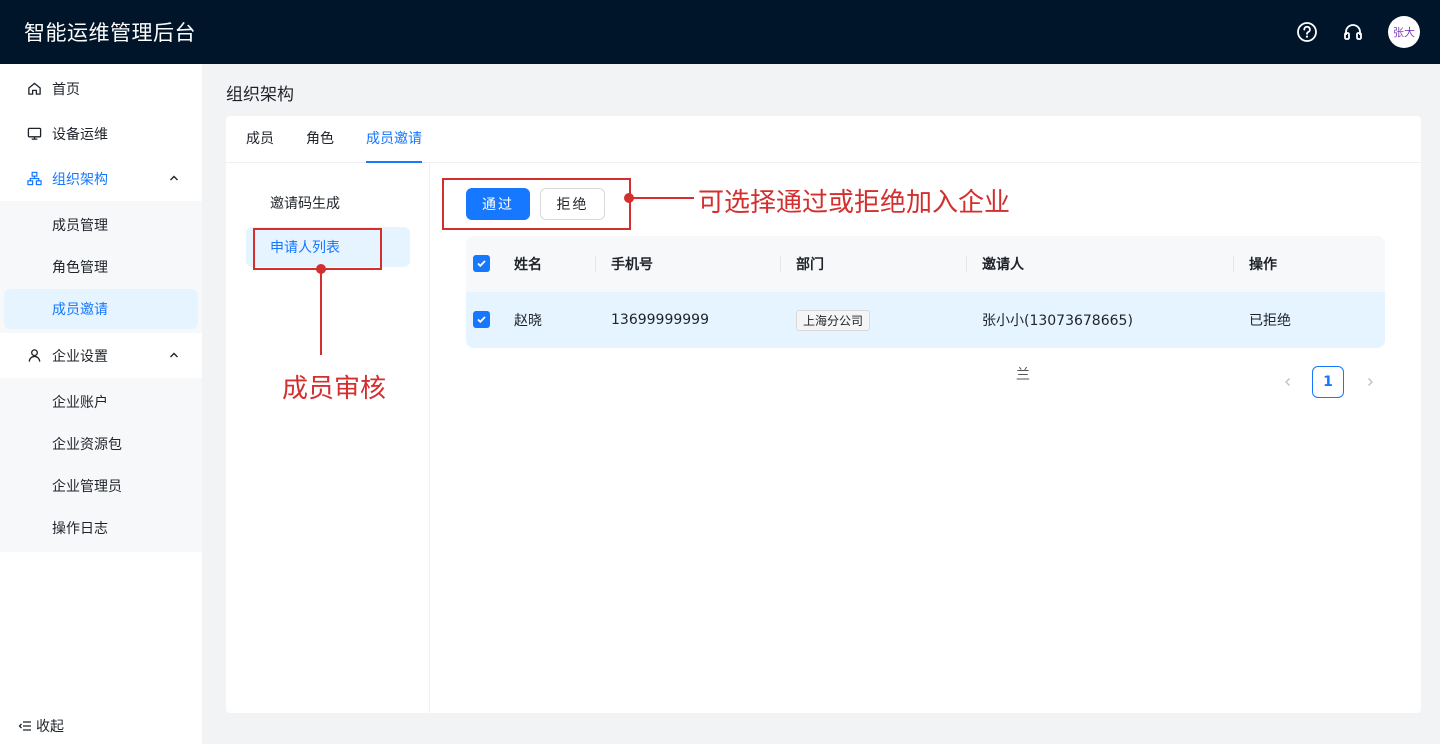 The width and height of the screenshot is (1440, 744). I want to click on column-header-department: 部门, so click(810, 265).